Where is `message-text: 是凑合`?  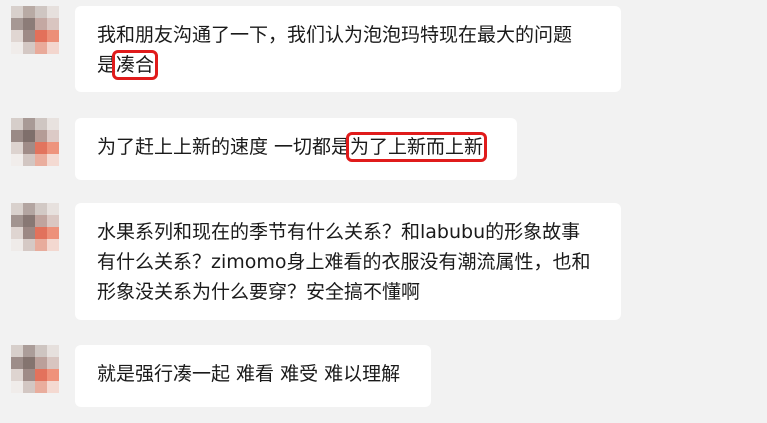
message-text: 是凑合 is located at coordinates (128, 65).